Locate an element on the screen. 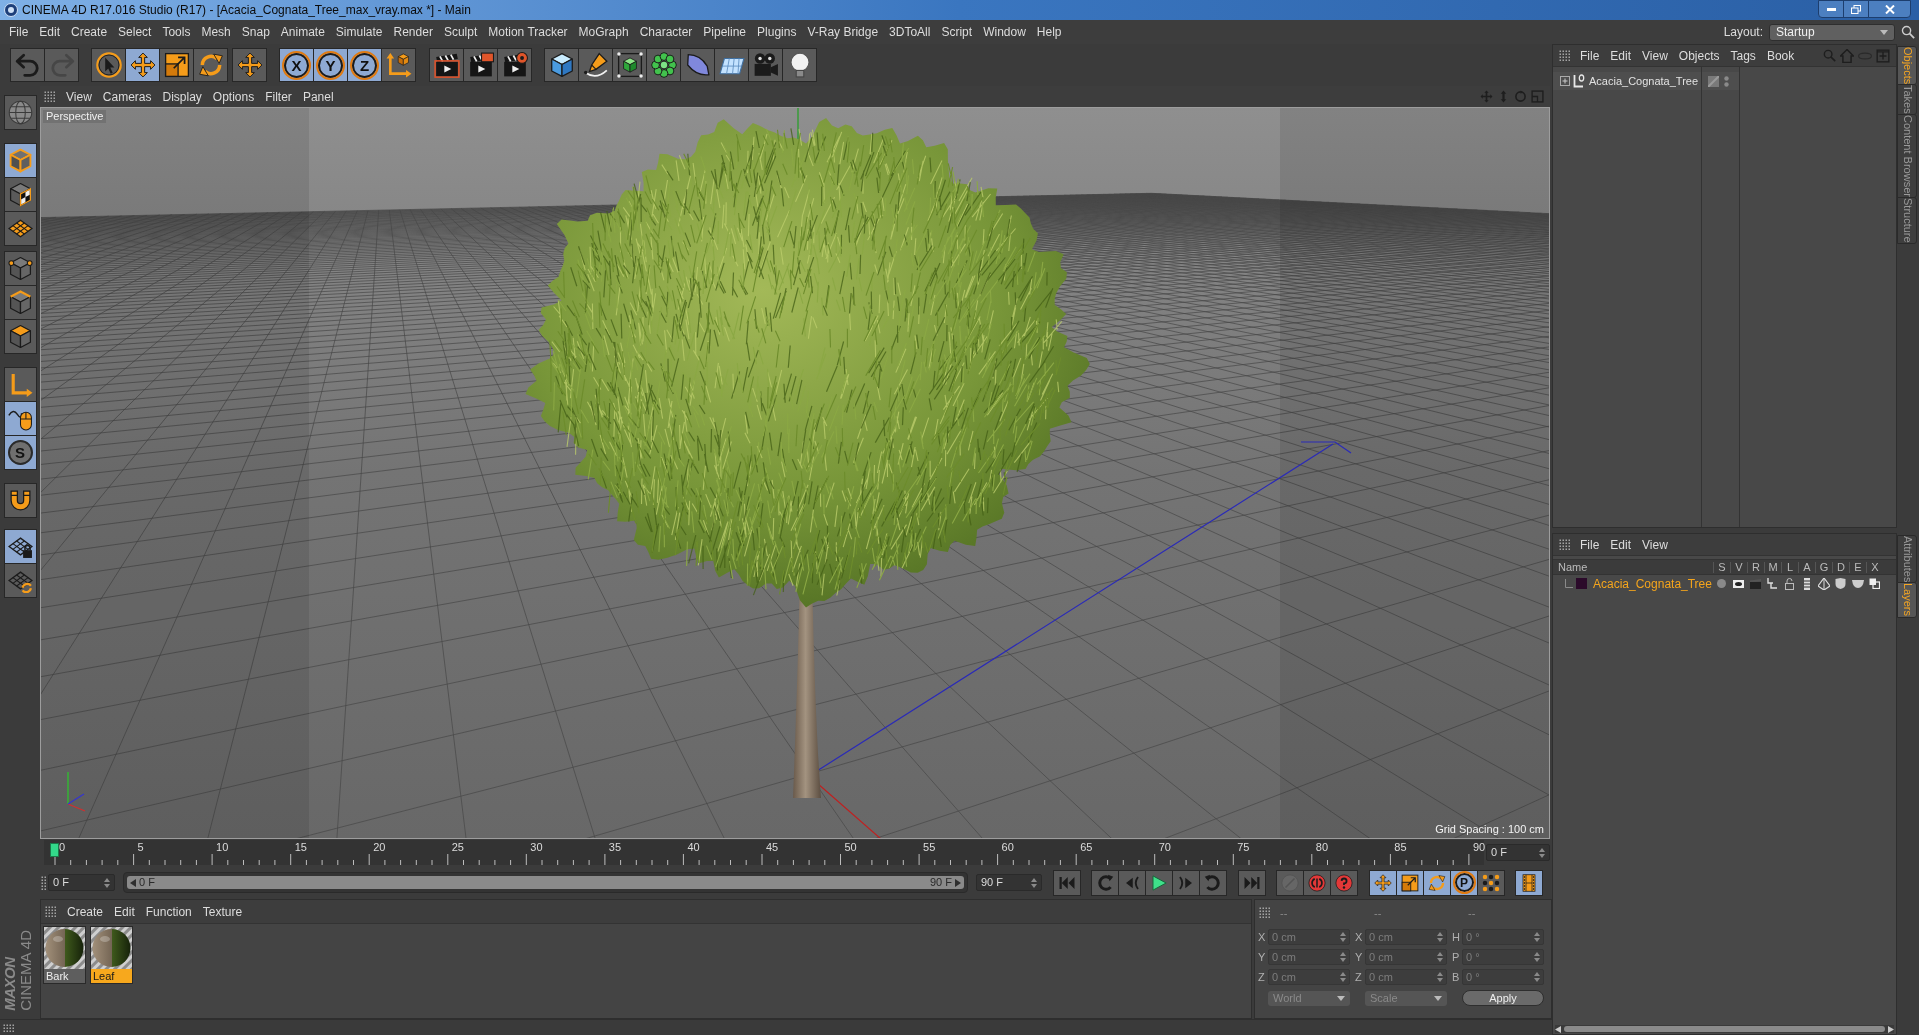  menu-item: Tools is located at coordinates (176, 32).